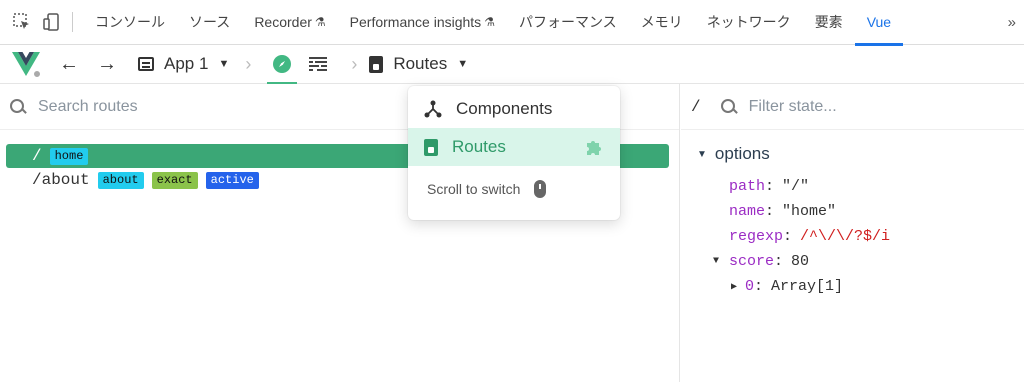 The height and width of the screenshot is (382, 1024). I want to click on app-selector: App 1 ▼, so click(183, 64).